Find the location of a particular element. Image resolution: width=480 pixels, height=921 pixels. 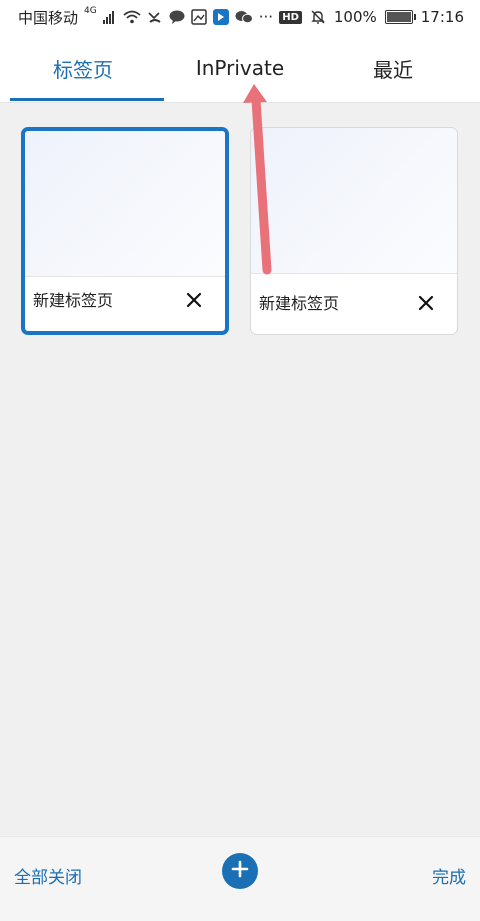

tab-card-1: 新建标签页 is located at coordinates (125, 231).